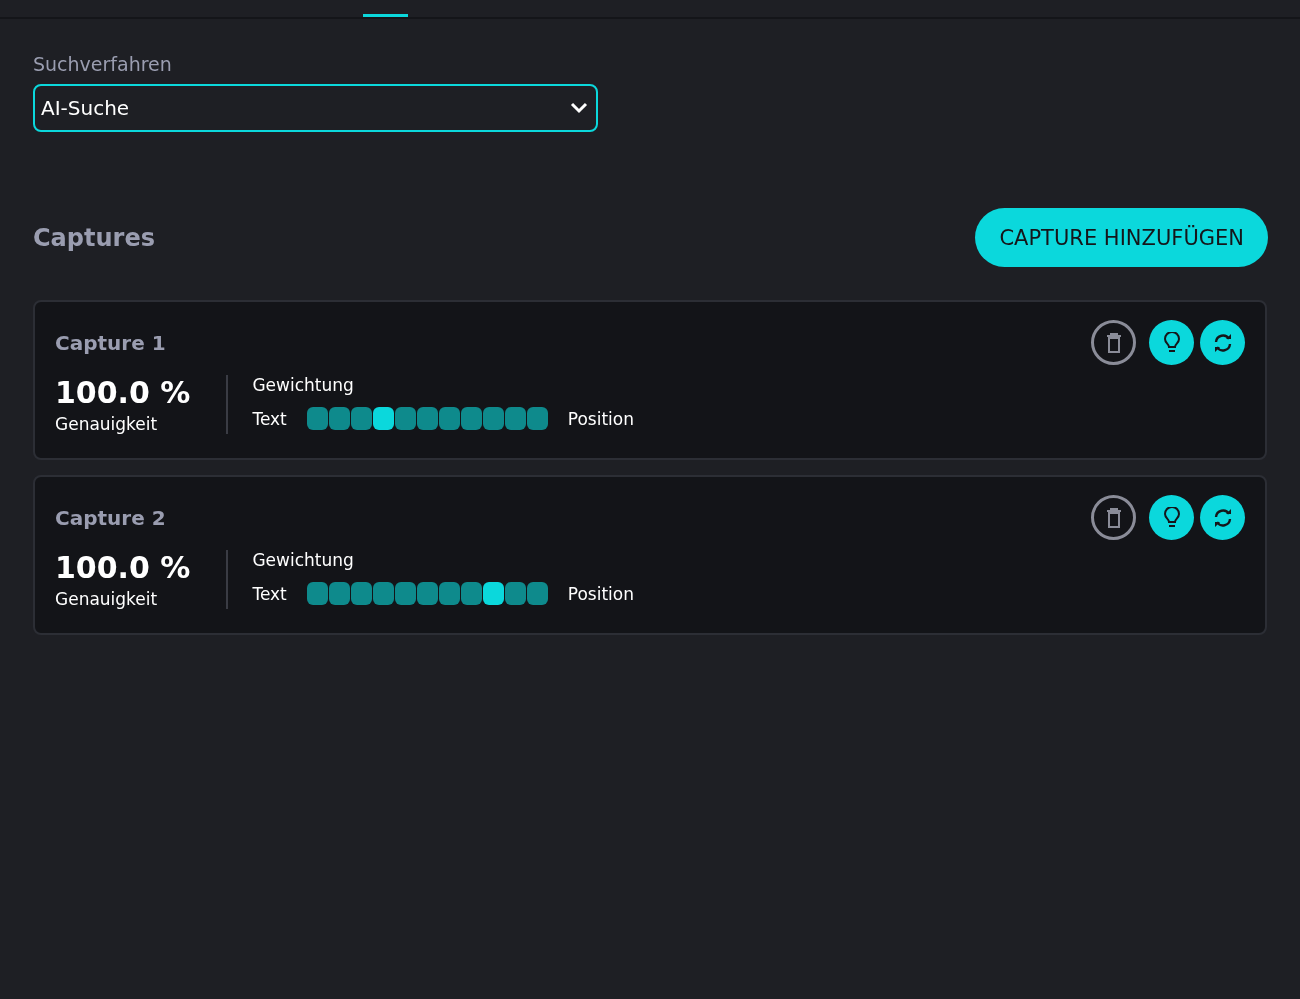  I want to click on capture-title: Capture 1, so click(110, 342).